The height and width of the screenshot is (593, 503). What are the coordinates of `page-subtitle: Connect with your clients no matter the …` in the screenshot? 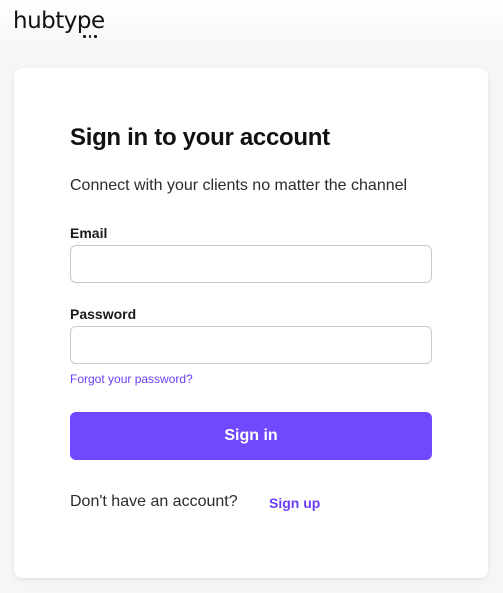 It's located at (239, 185).